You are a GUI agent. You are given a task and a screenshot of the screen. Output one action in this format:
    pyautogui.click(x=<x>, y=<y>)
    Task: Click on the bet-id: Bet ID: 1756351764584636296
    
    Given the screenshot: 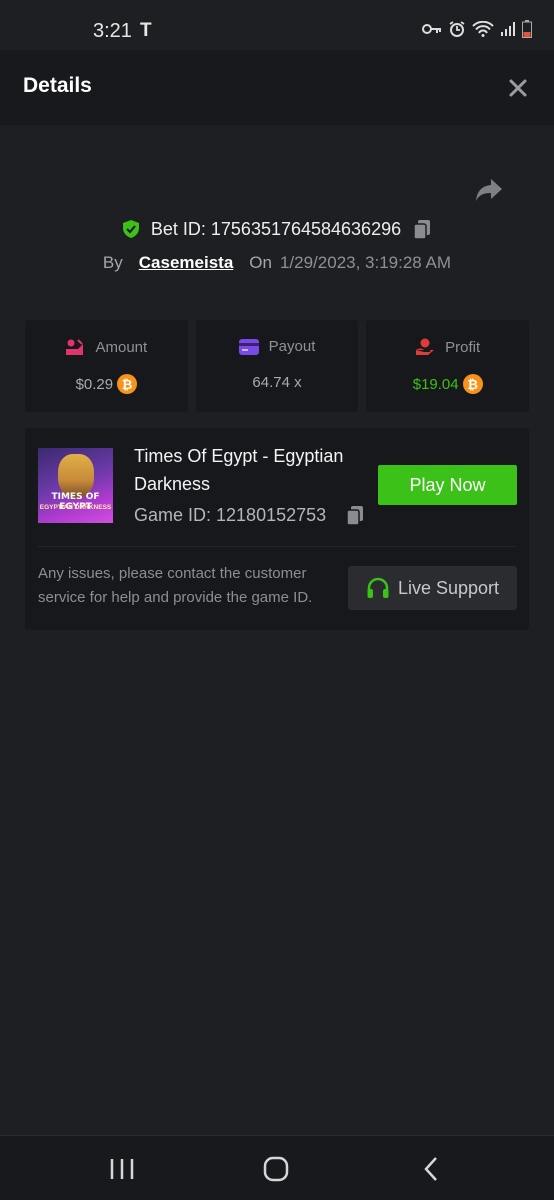 What is the action you would take?
    pyautogui.click(x=276, y=228)
    